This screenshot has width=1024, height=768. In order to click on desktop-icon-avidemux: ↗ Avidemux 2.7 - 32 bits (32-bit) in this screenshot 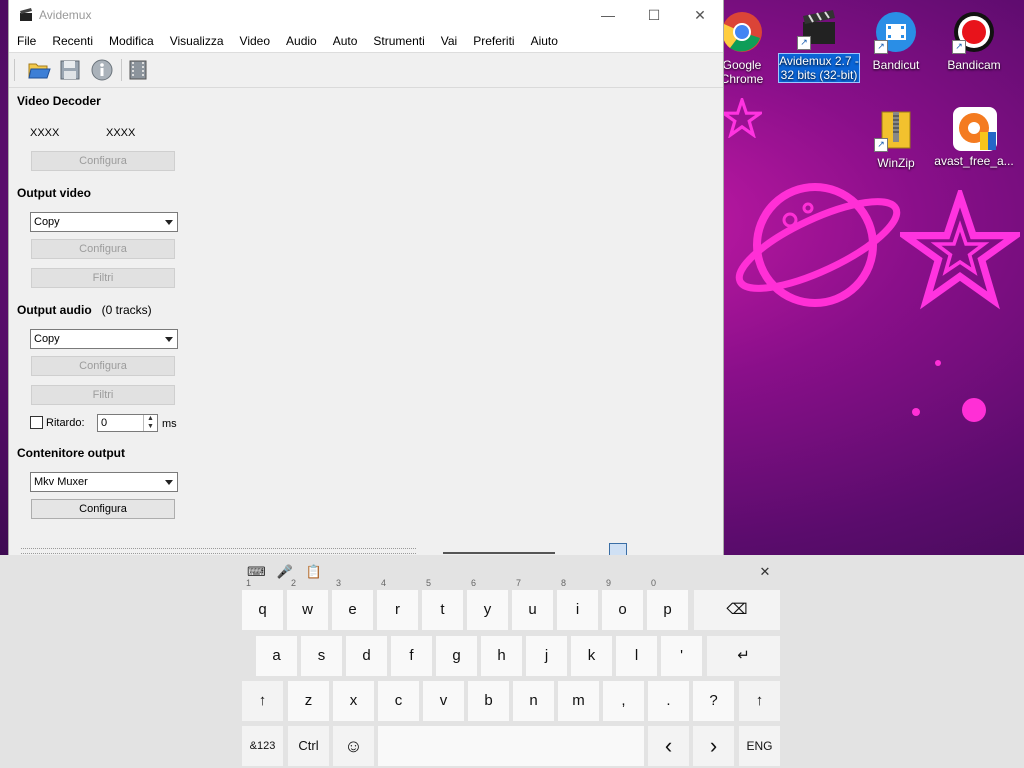, I will do `click(819, 44)`.